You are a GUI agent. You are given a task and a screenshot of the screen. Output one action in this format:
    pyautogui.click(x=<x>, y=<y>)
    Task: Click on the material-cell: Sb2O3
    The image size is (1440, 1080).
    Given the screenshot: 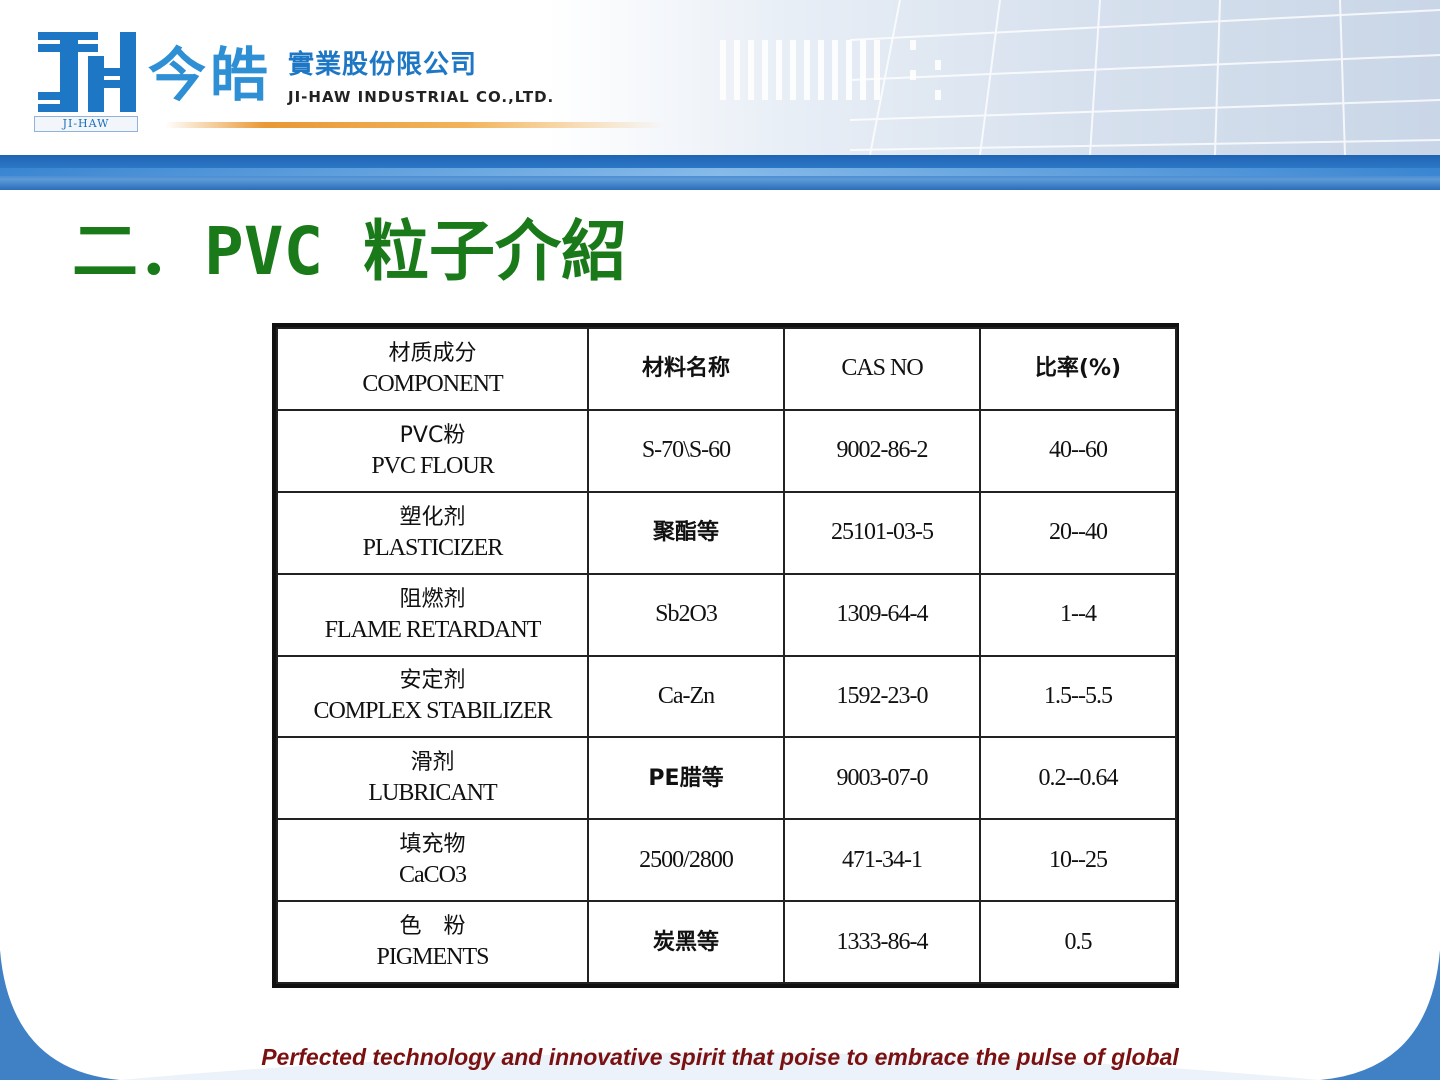 What is the action you would take?
    pyautogui.click(x=686, y=614)
    